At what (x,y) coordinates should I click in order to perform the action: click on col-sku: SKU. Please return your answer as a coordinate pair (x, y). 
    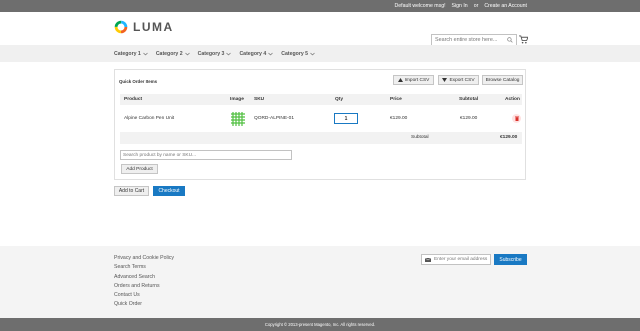
    Looking at the image, I should click on (259, 99).